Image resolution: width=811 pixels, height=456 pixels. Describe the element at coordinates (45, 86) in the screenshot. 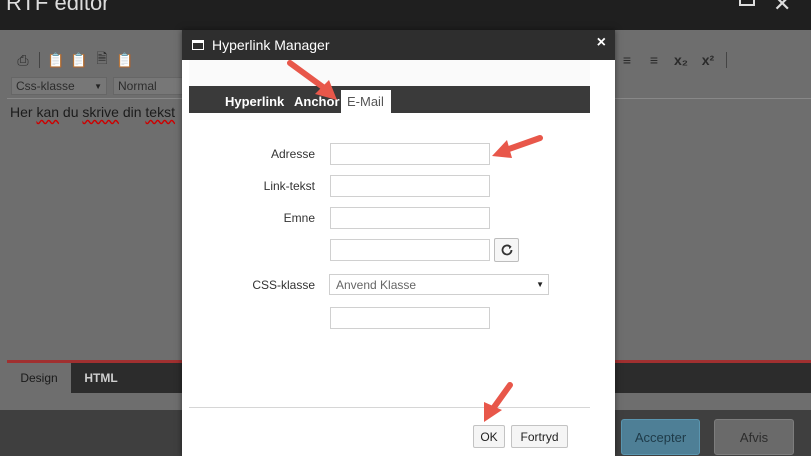

I see `css-class-select-value: Css-klasse` at that location.